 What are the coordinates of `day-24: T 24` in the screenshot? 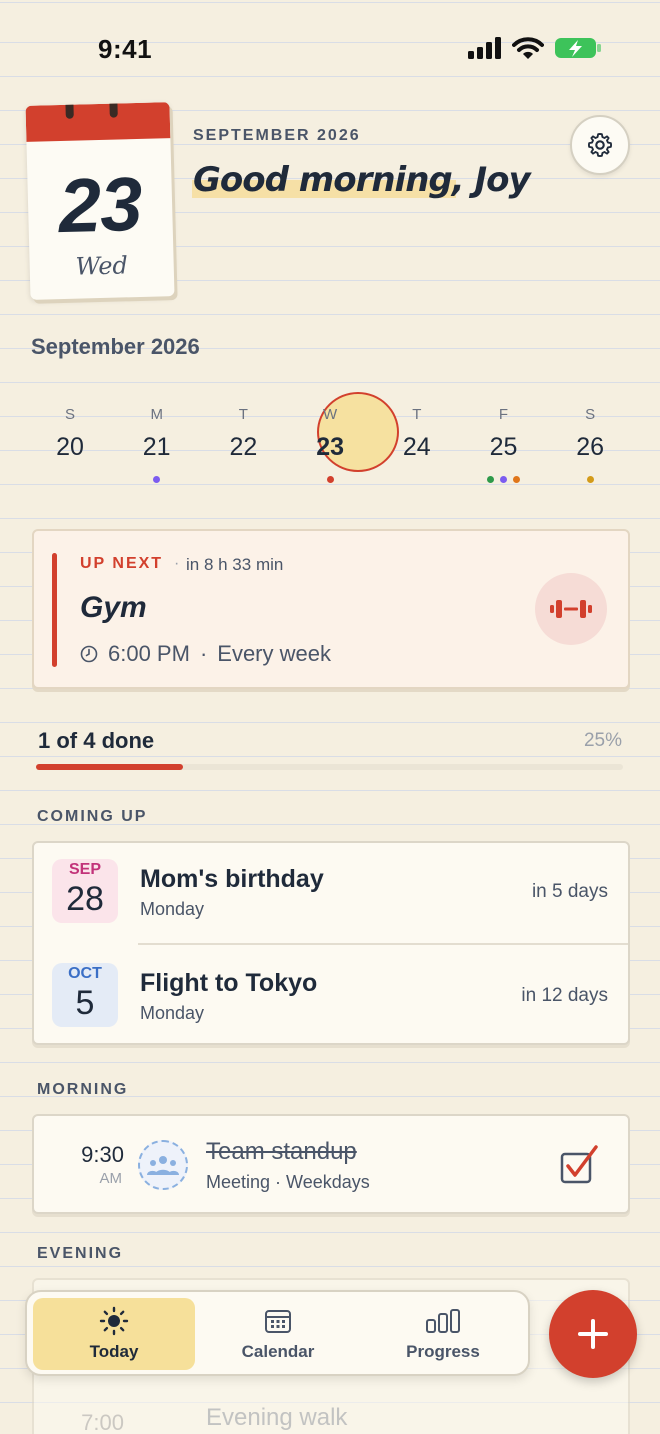 It's located at (417, 441).